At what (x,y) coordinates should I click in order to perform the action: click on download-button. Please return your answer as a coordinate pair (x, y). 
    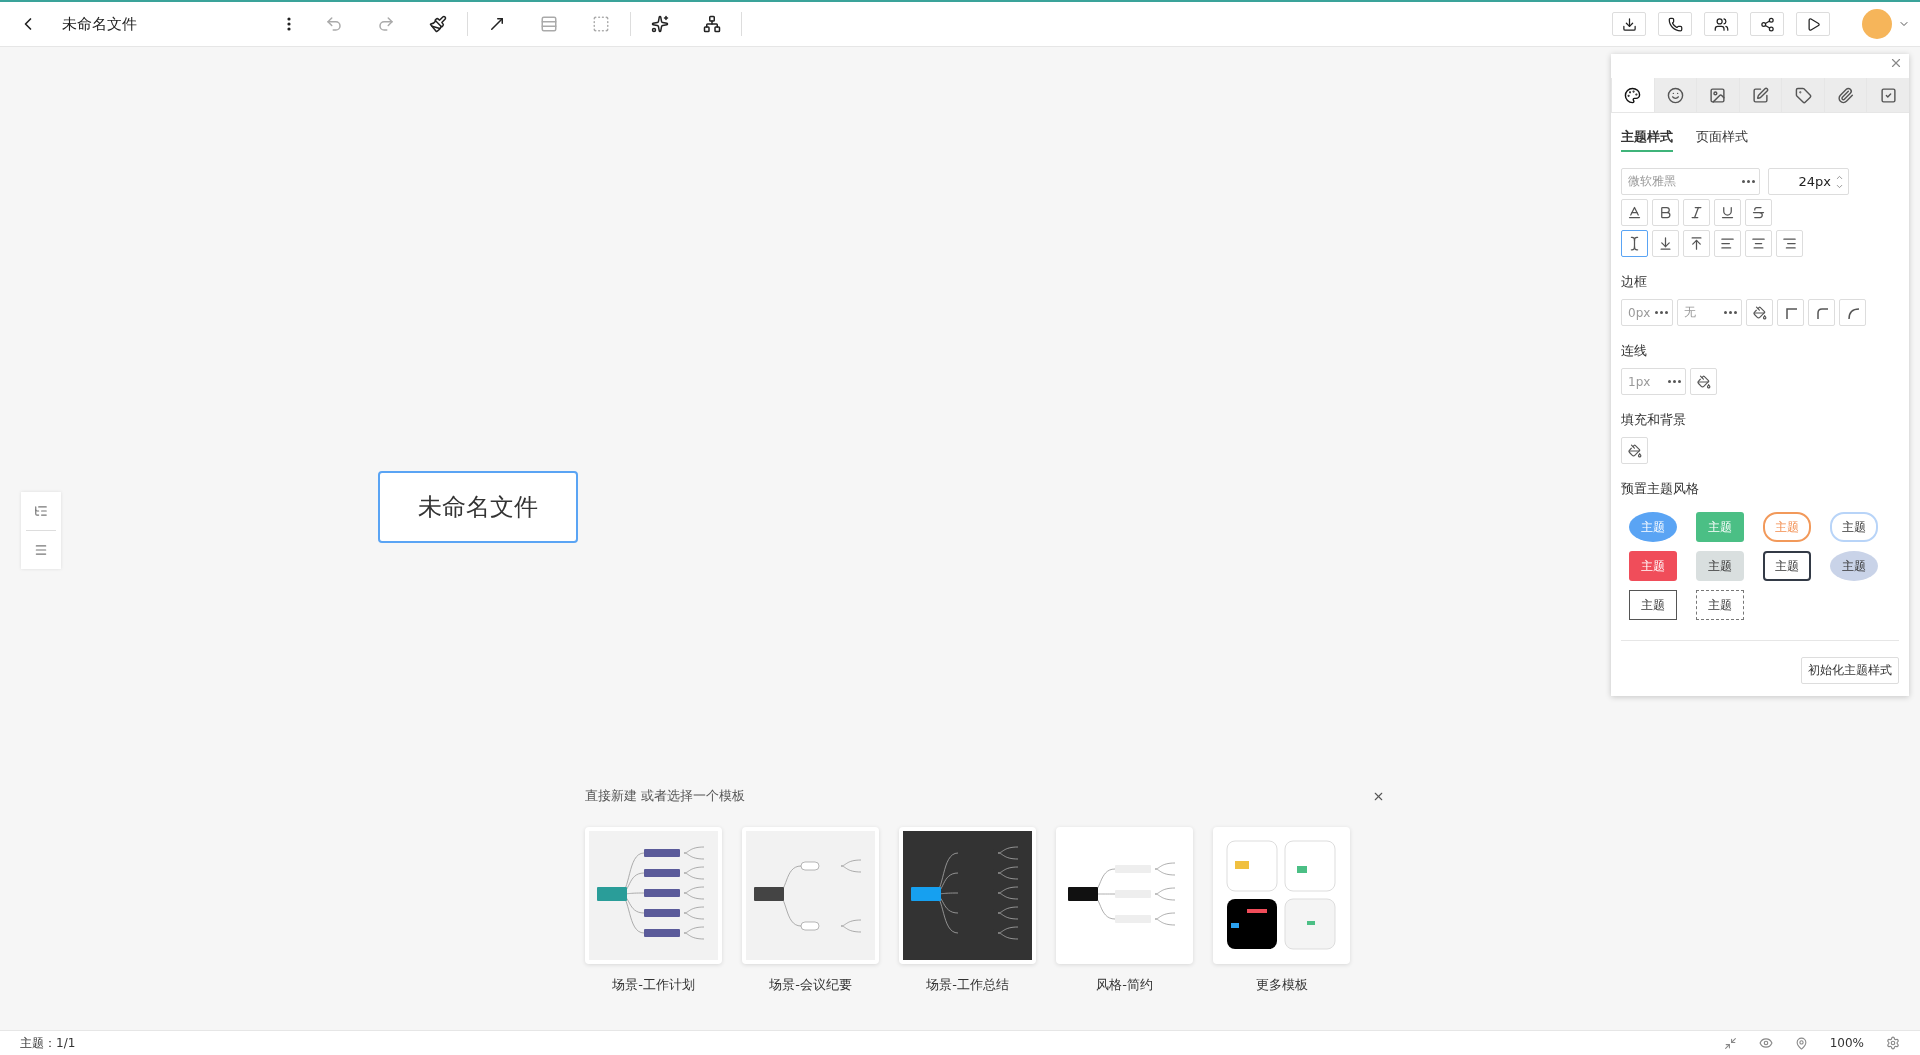
    Looking at the image, I should click on (1629, 24).